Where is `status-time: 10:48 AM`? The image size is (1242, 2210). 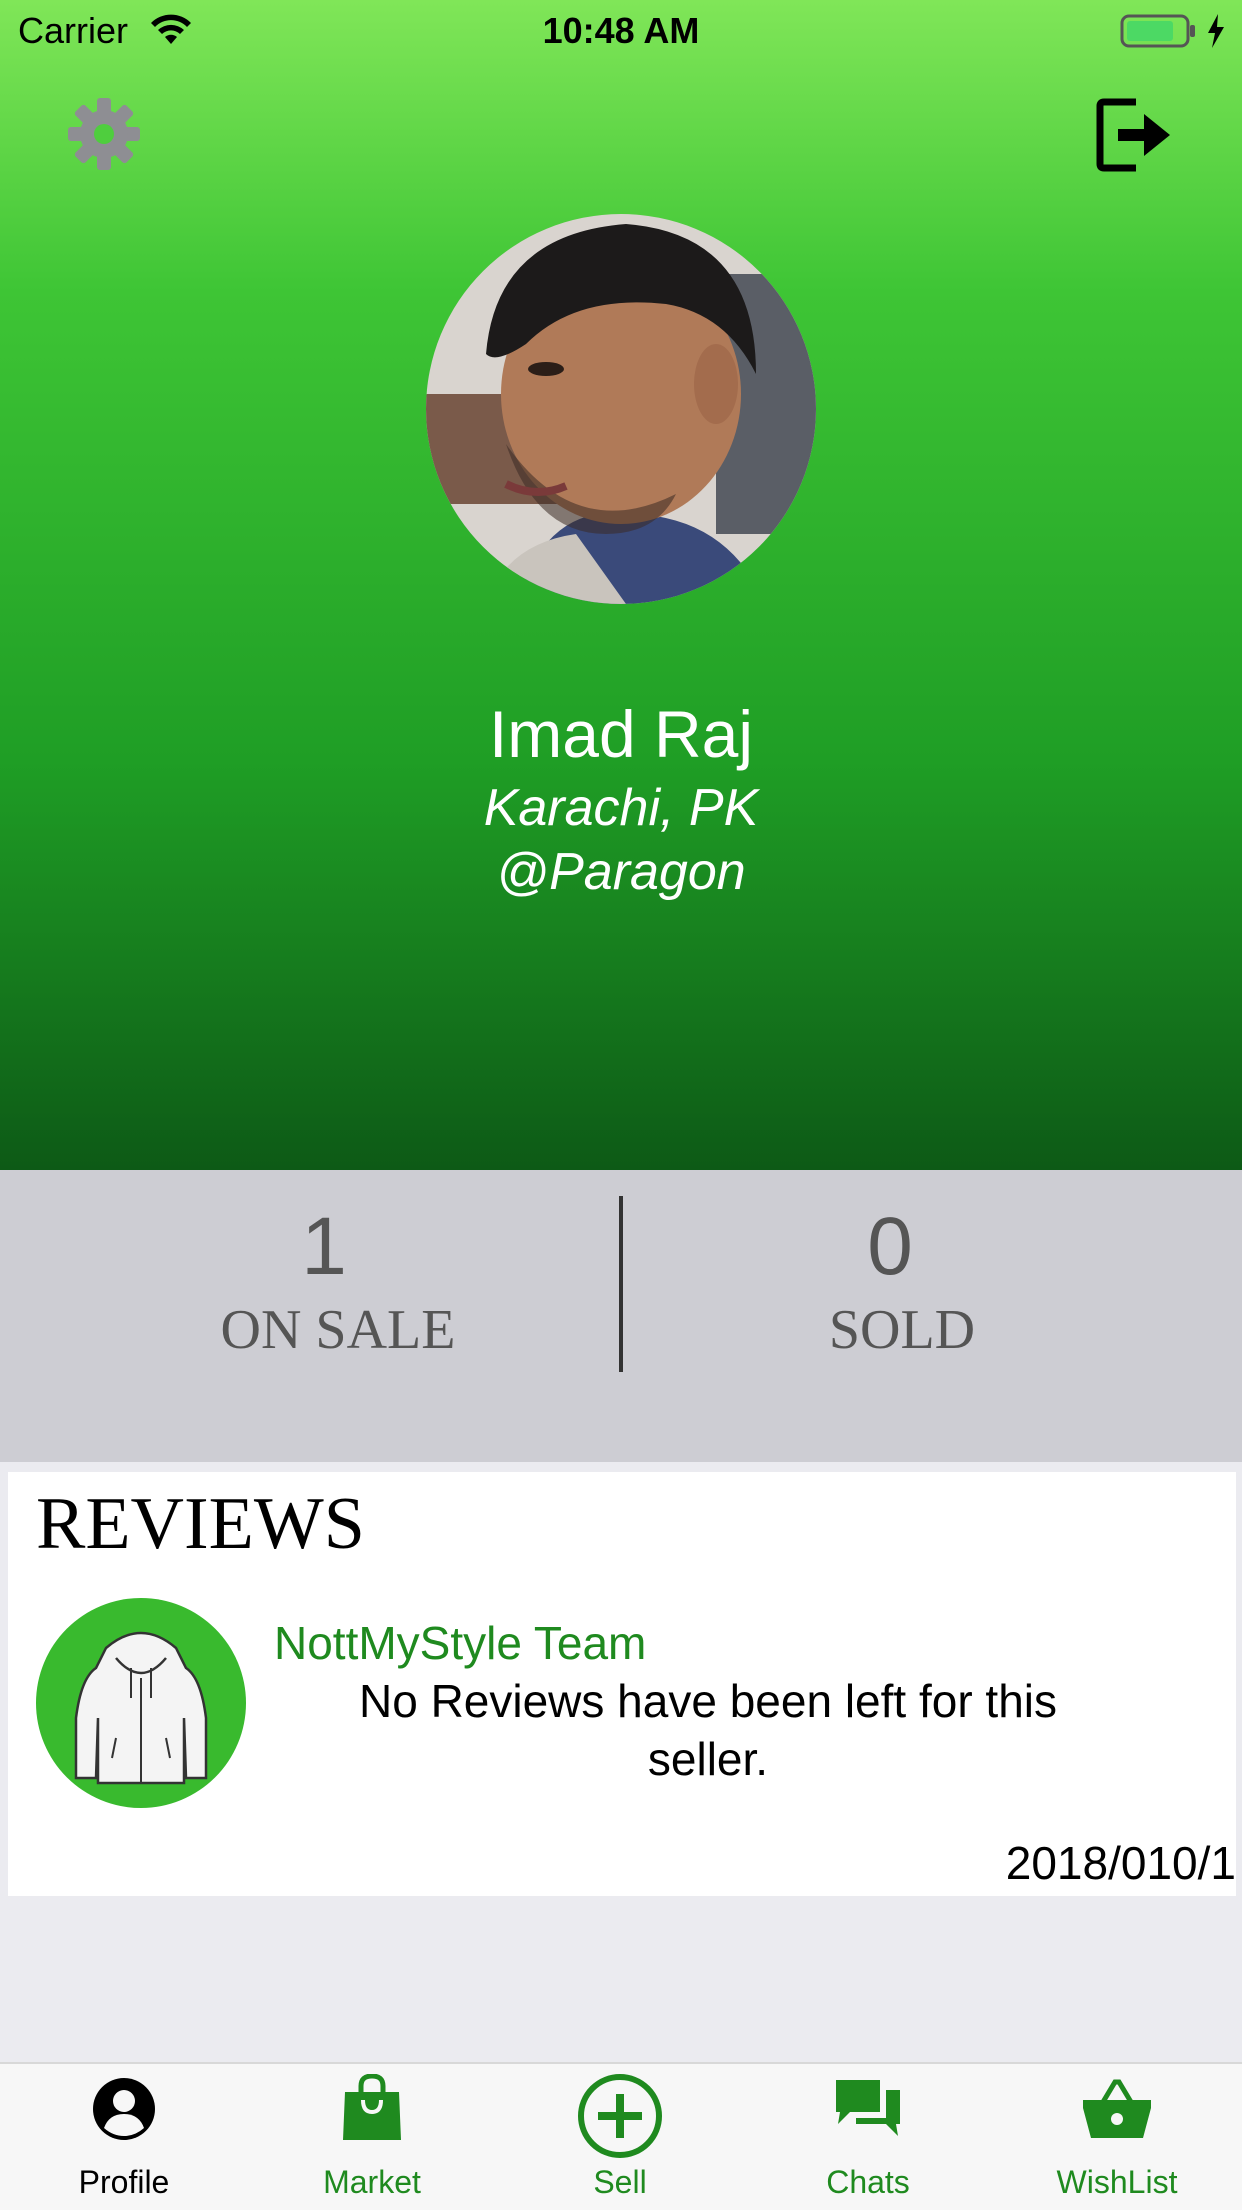
status-time: 10:48 AM is located at coordinates (621, 30).